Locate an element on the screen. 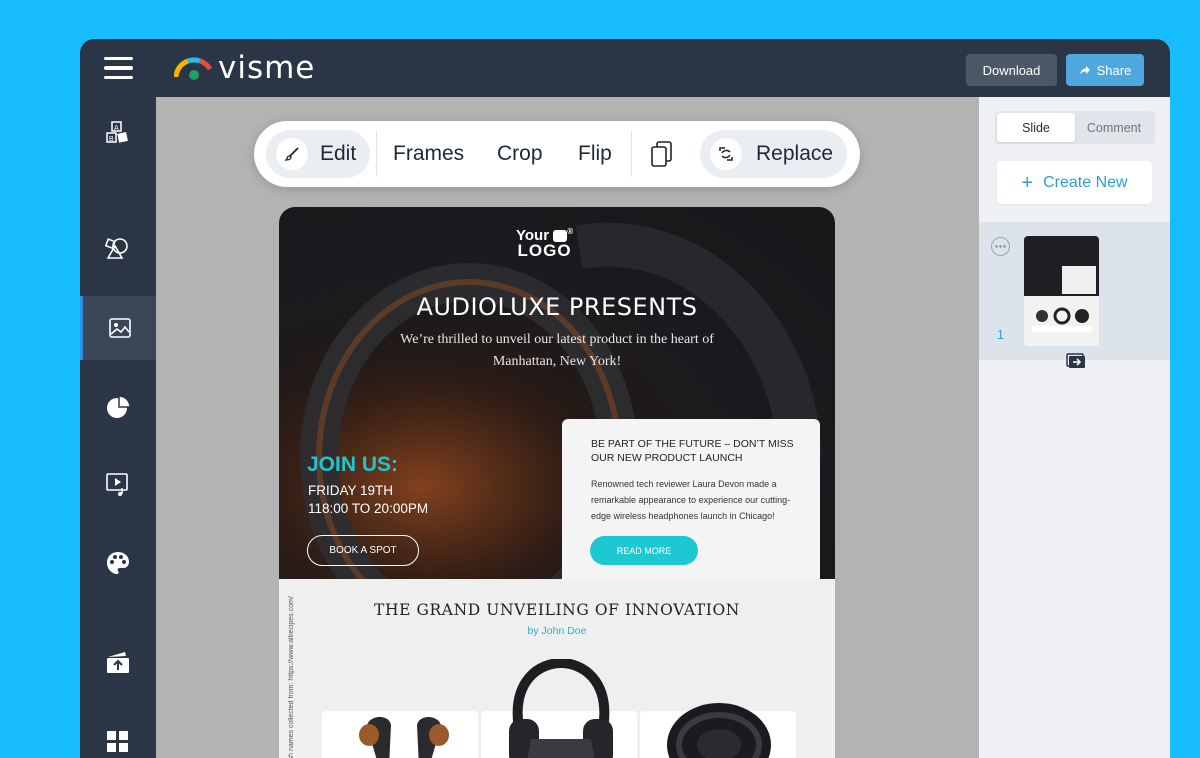 The image size is (1200, 758). share-button: Share is located at coordinates (1105, 70).